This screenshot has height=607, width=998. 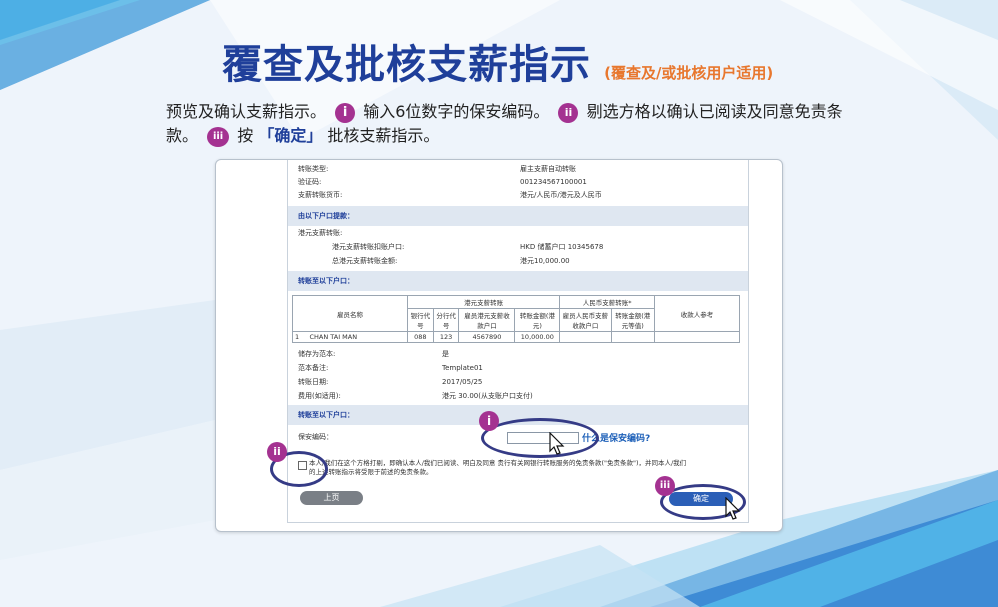 I want to click on total-amount-value: 港元10,000.00, so click(x=545, y=261).